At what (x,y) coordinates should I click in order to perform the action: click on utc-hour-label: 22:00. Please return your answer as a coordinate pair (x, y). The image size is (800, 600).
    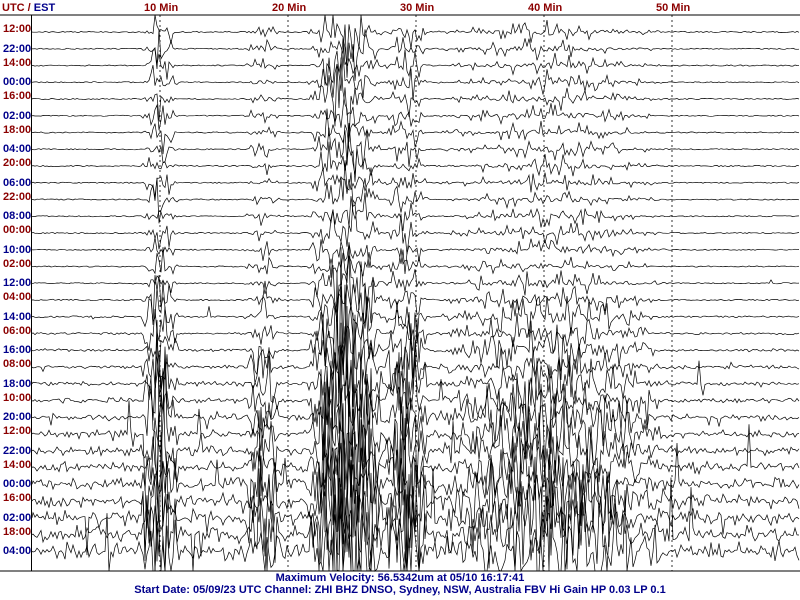
    Looking at the image, I should click on (17, 196).